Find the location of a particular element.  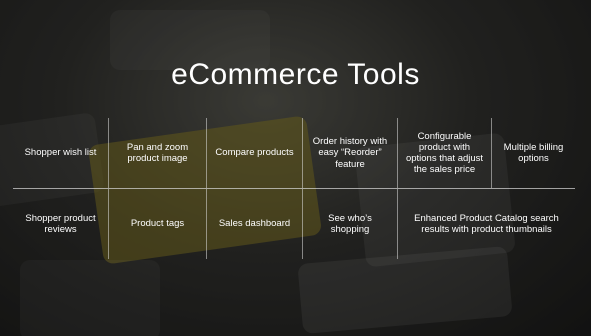

feature-cell: See who’s shopping is located at coordinates (349, 224).